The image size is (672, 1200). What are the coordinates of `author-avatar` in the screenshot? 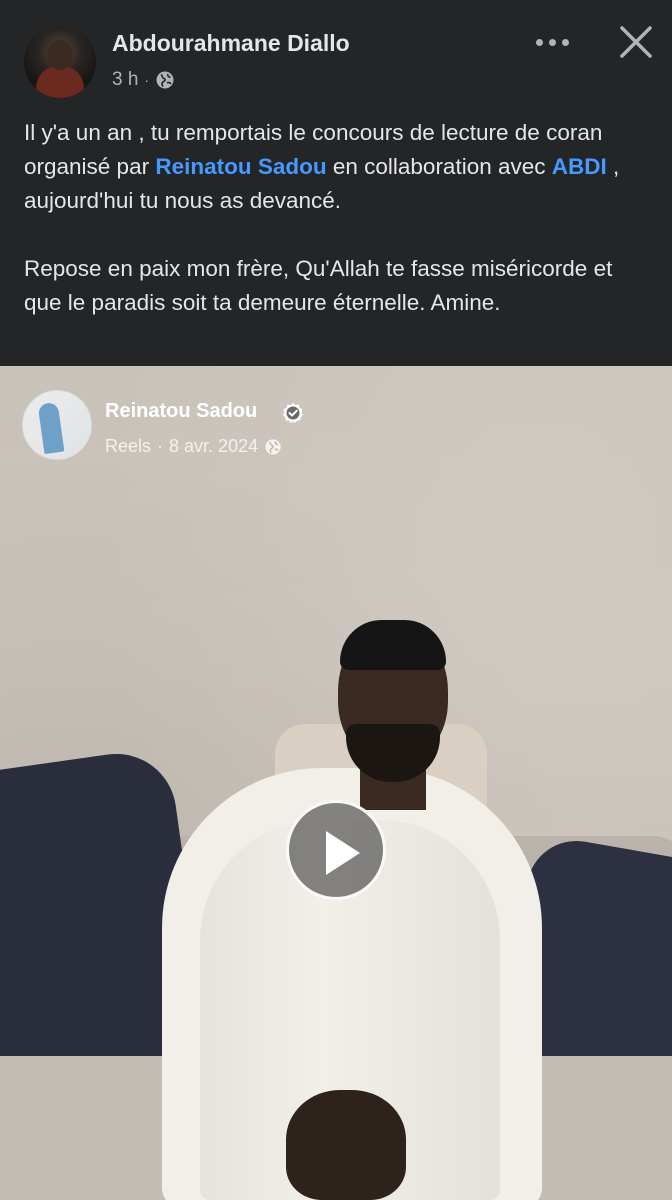 It's located at (60, 62).